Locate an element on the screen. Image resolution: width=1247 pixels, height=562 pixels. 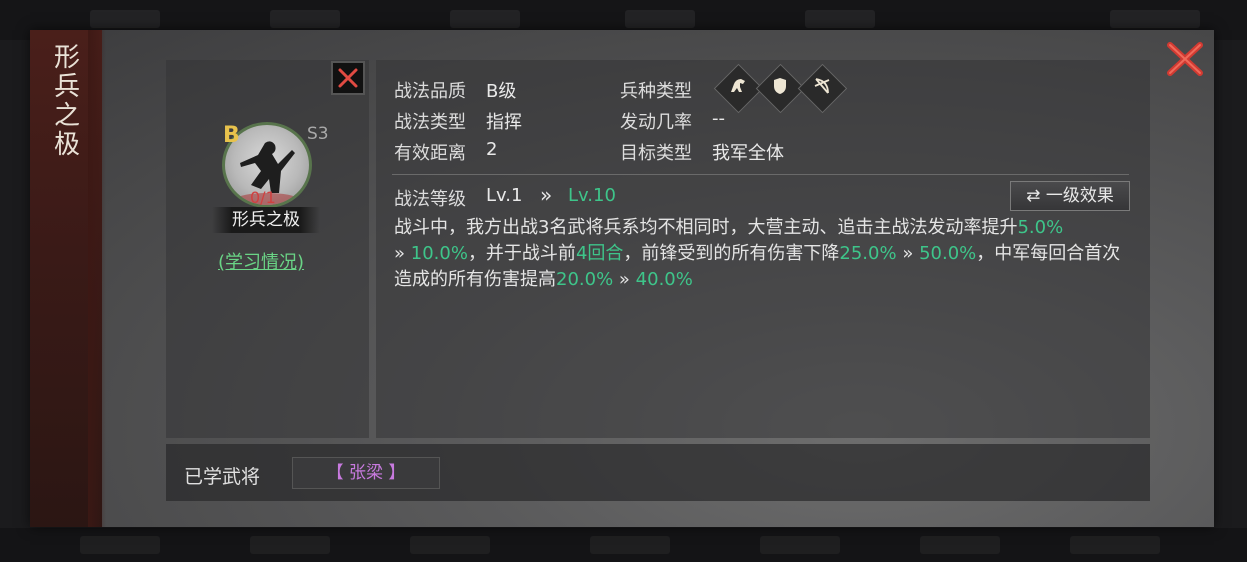
toggle-effect-label: 一级效果 is located at coordinates (1079, 196).